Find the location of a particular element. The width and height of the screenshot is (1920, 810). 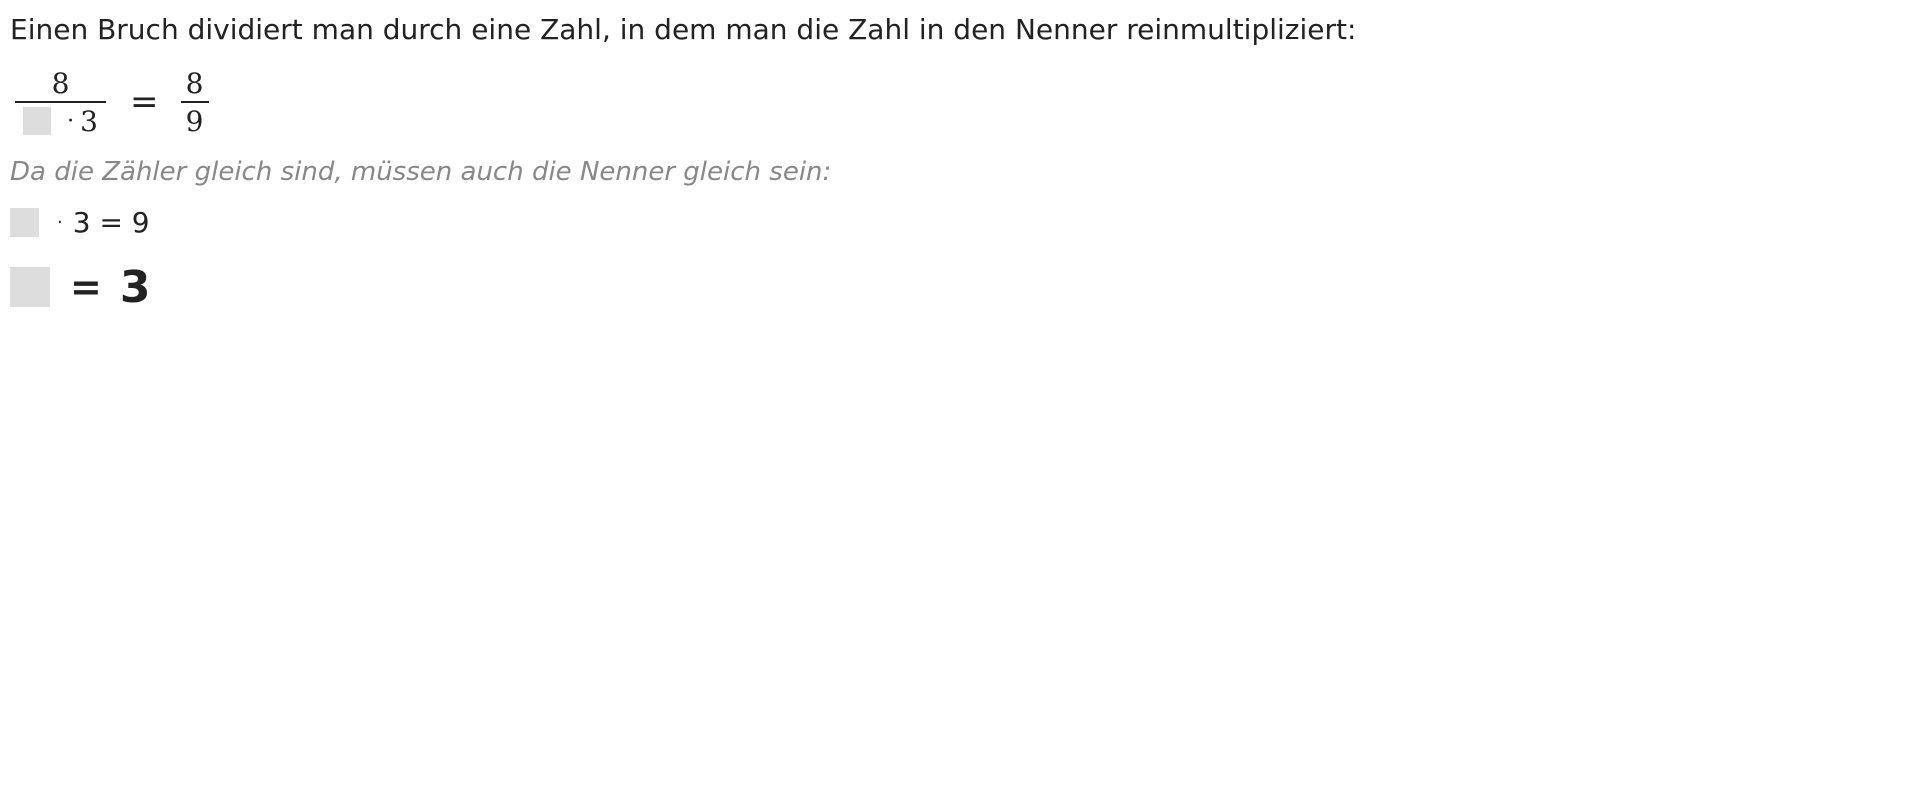

result-value: 3 is located at coordinates (135, 287).